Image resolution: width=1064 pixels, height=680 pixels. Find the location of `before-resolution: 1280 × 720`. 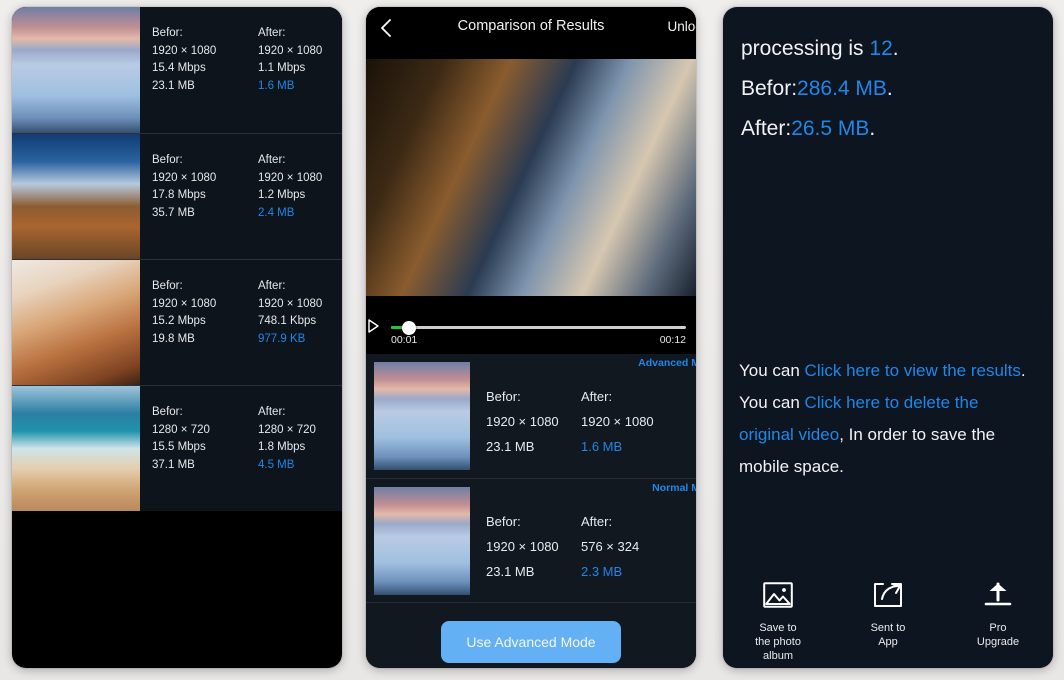

before-resolution: 1280 × 720 is located at coordinates (181, 429).